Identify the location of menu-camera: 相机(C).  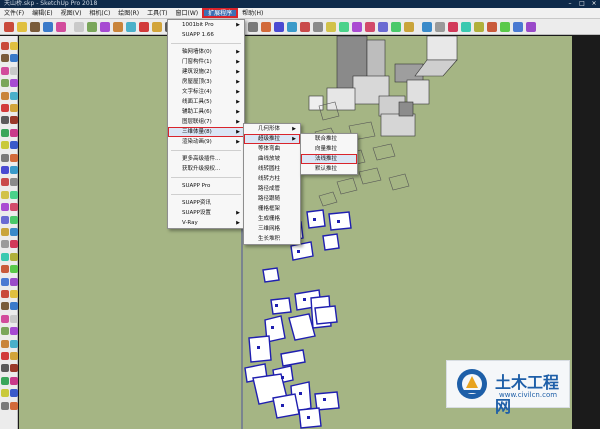
(99, 13).